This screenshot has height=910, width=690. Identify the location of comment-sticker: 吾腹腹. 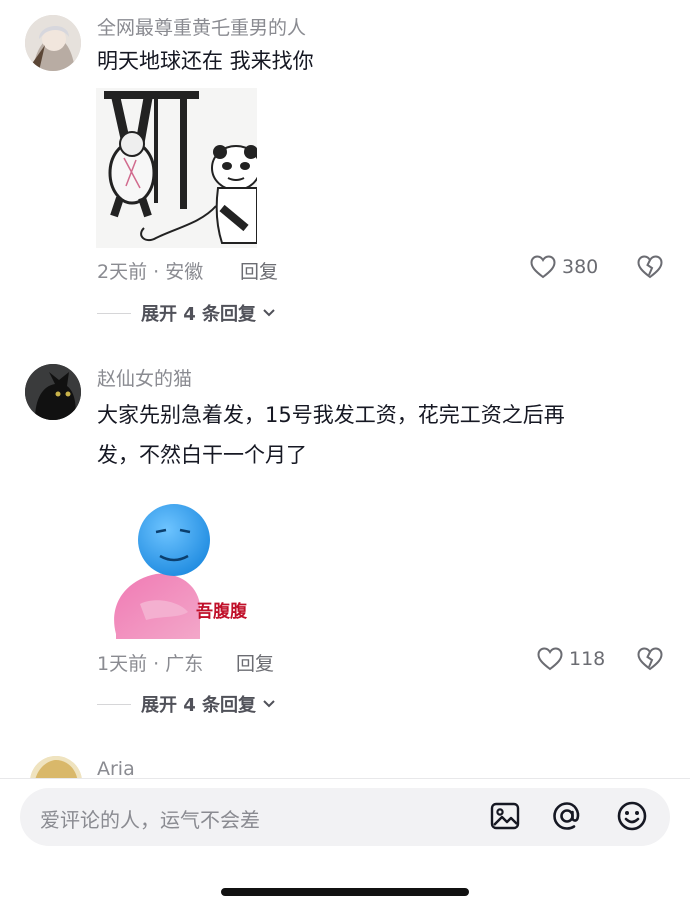
(176, 564).